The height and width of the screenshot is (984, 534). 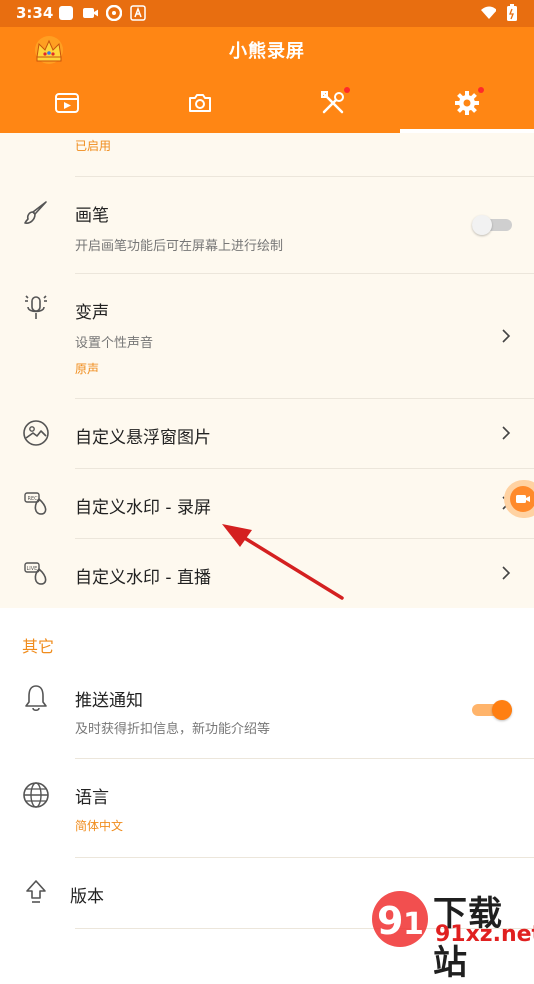 I want to click on status-time: 3:34, so click(x=35, y=13).